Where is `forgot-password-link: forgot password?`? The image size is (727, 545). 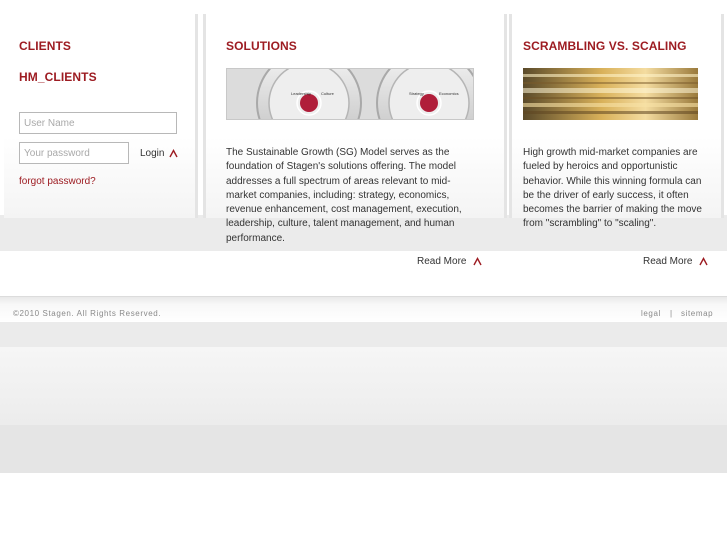
forgot-password-link: forgot password? is located at coordinates (57, 181).